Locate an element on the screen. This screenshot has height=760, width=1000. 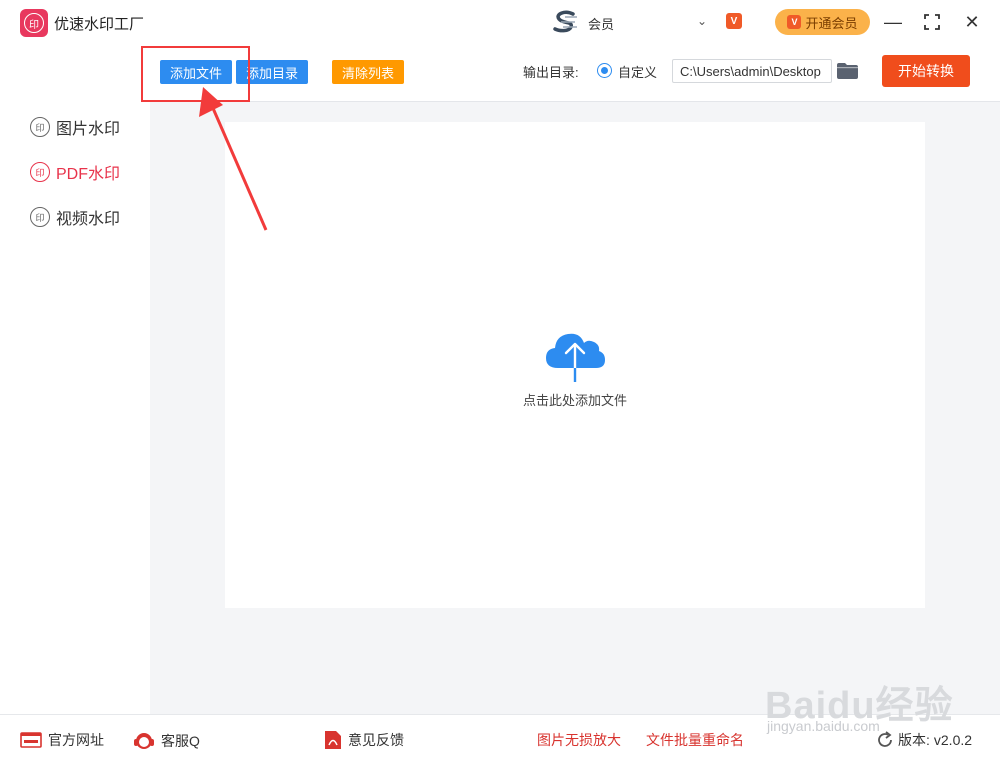
maximize-button is located at coordinates (932, 22).